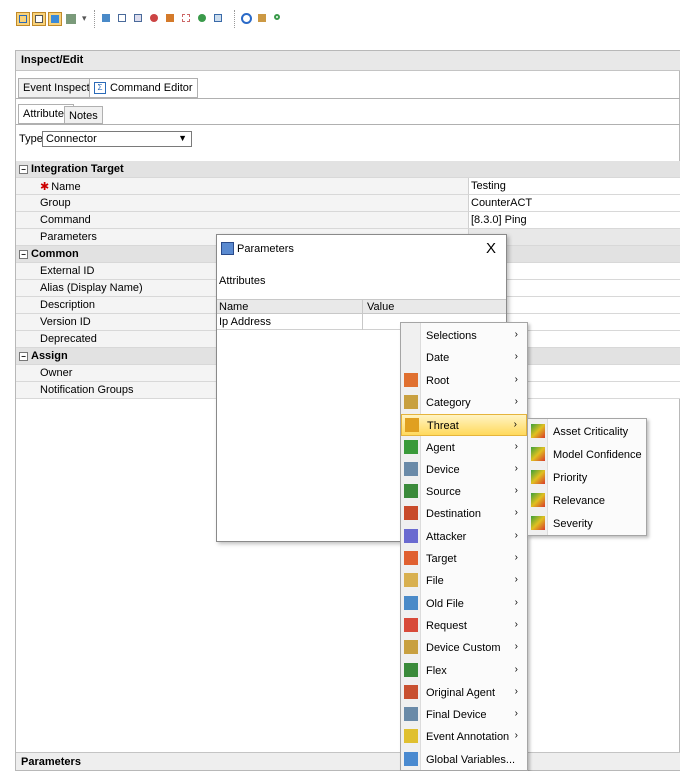 The width and height of the screenshot is (680, 771). I want to click on property-value: CounterACT, so click(574, 203).